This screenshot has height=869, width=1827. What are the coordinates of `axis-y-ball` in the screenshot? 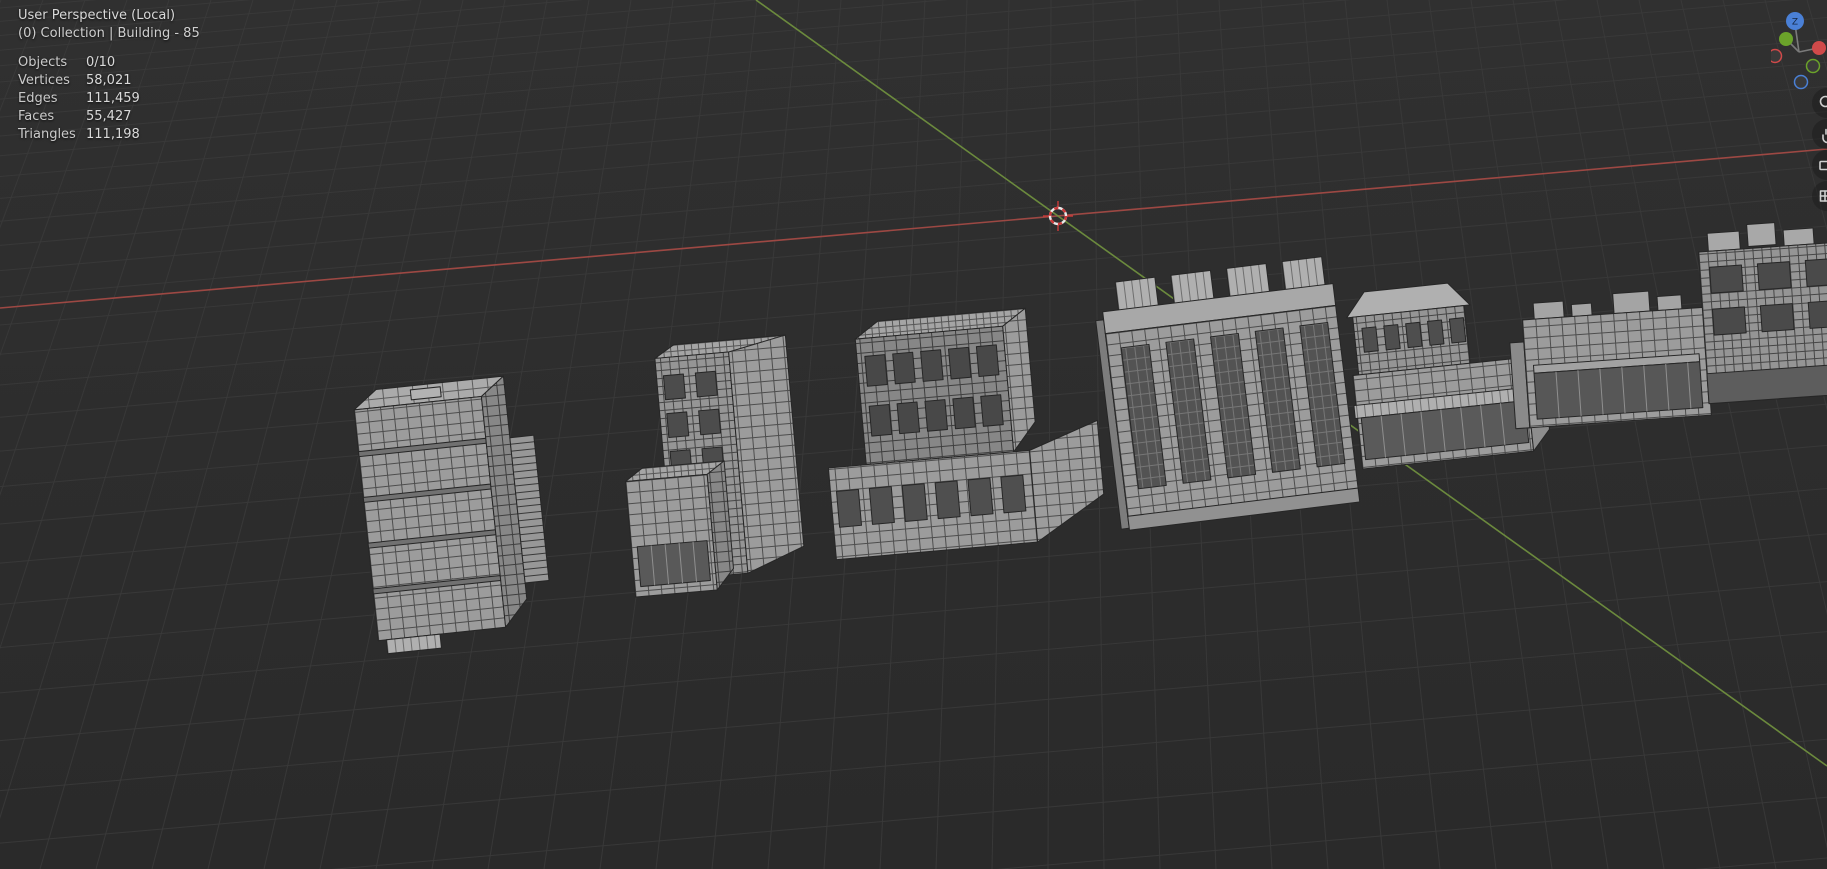 It's located at (1786, 39).